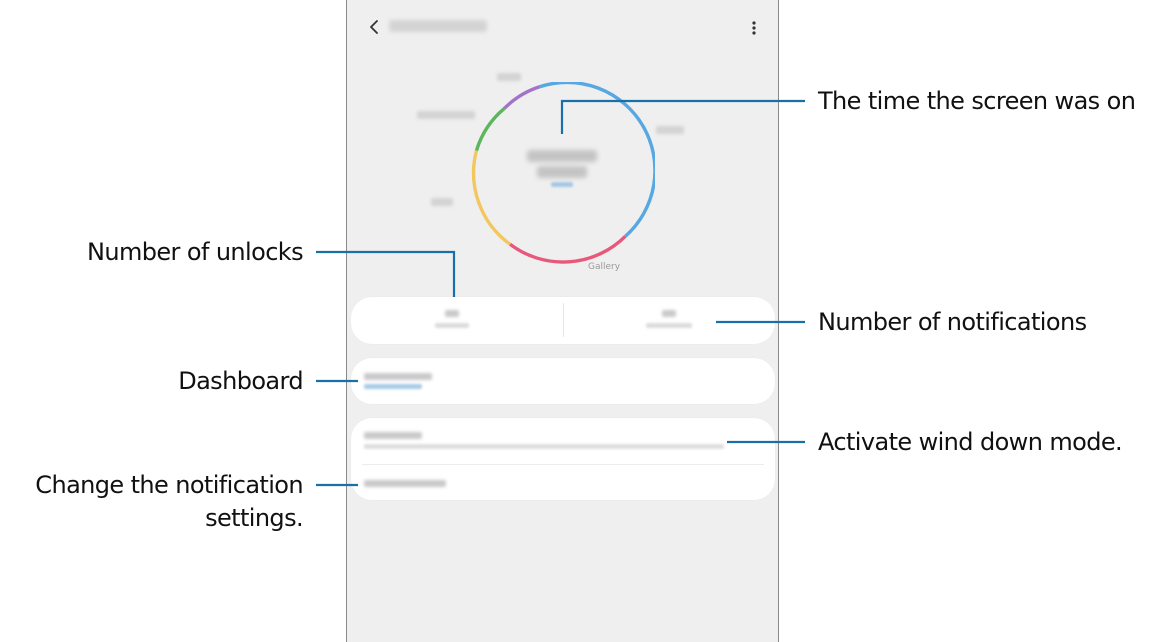  I want to click on annotation-wind-down: Activate wind down mode., so click(970, 442).